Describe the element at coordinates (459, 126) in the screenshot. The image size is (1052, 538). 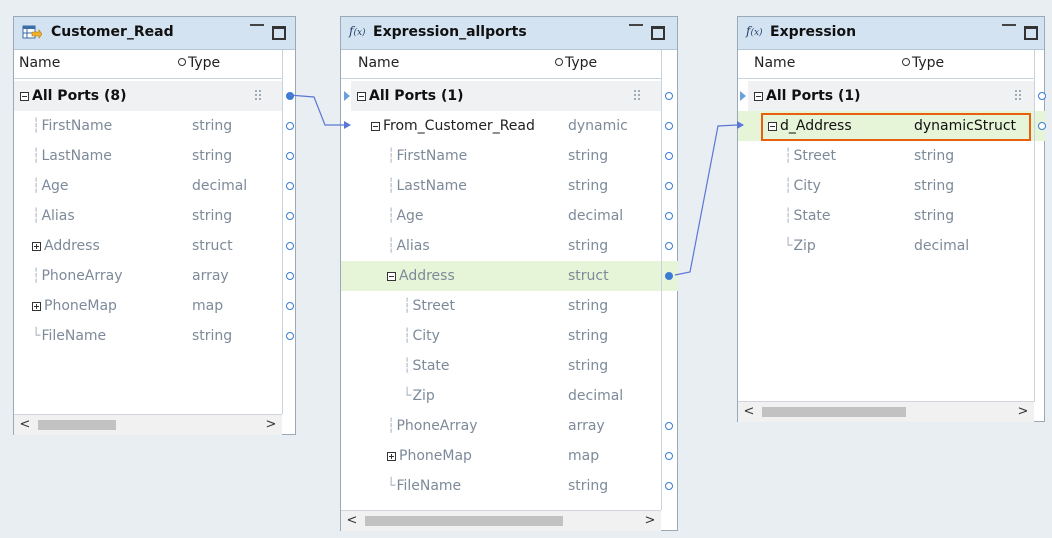
I see `port-name: From_Customer_Read` at that location.